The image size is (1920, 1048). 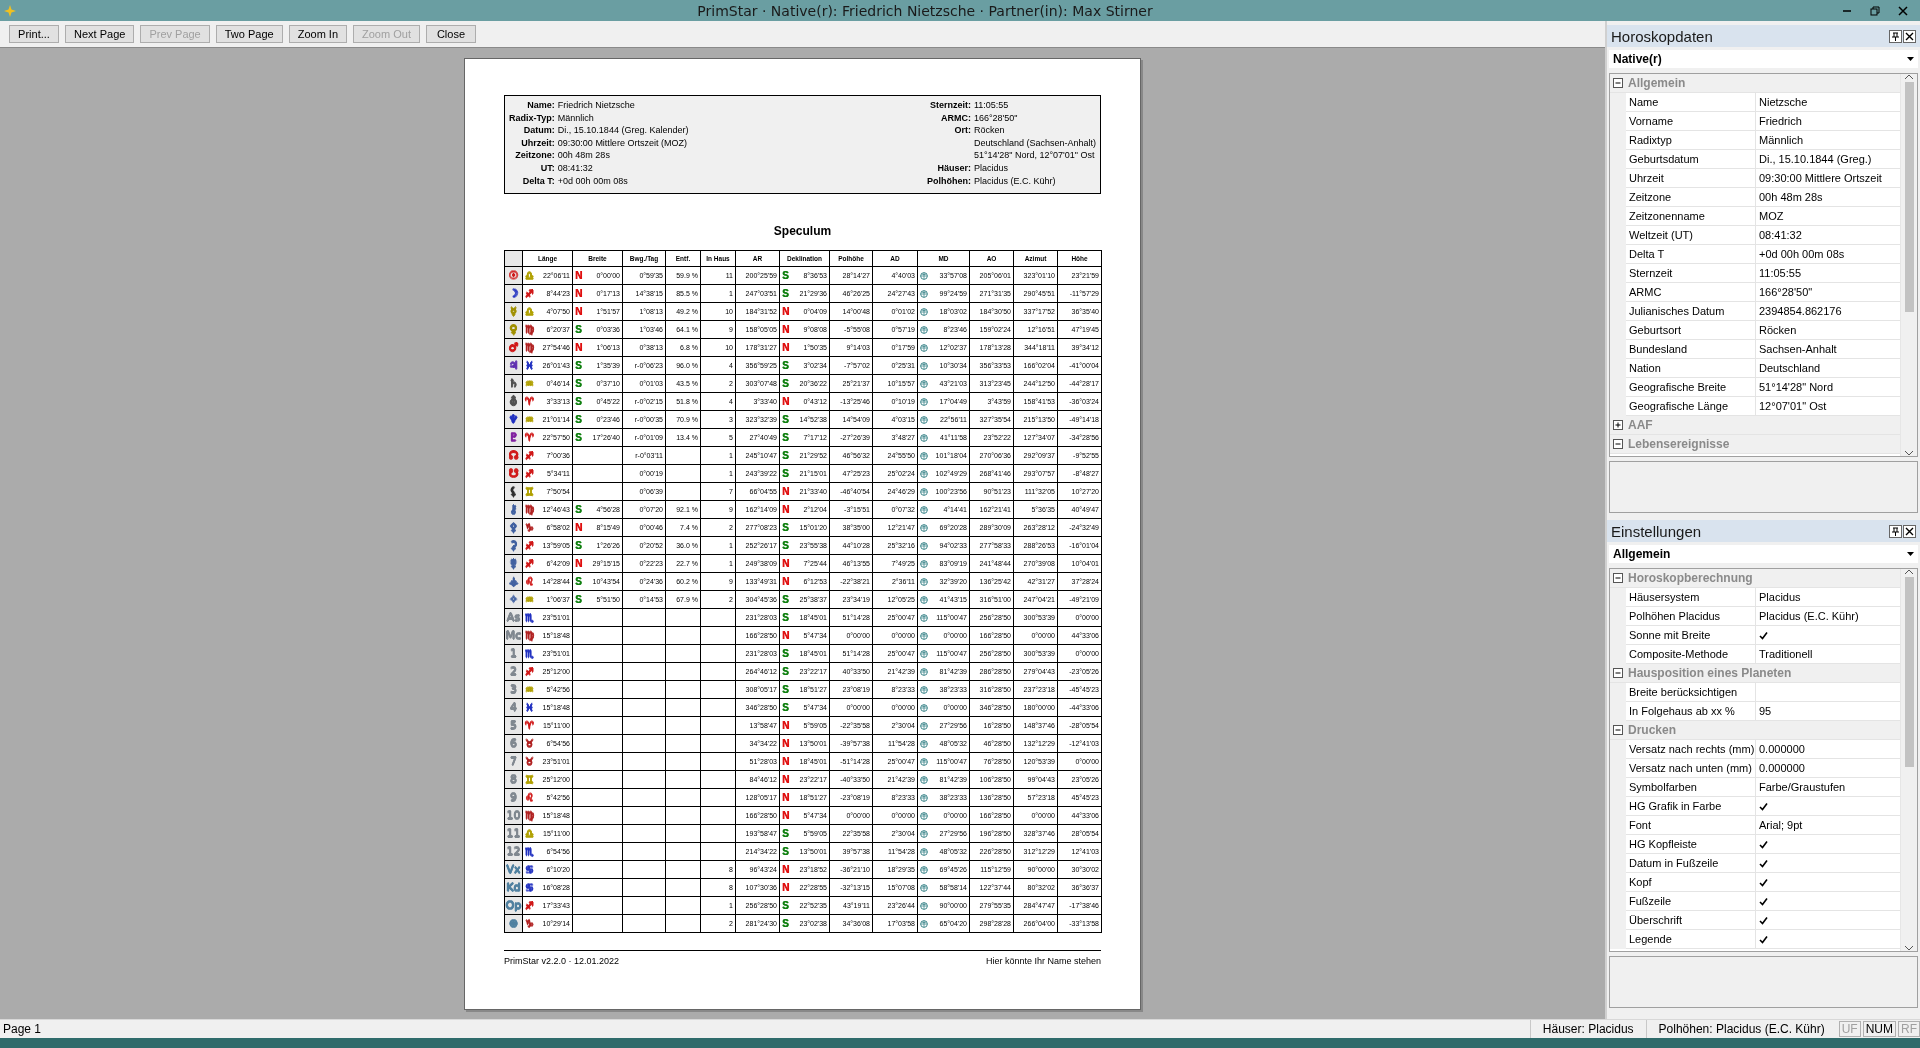 I want to click on property-name: Breite berücksichtigen, so click(x=1691, y=692).